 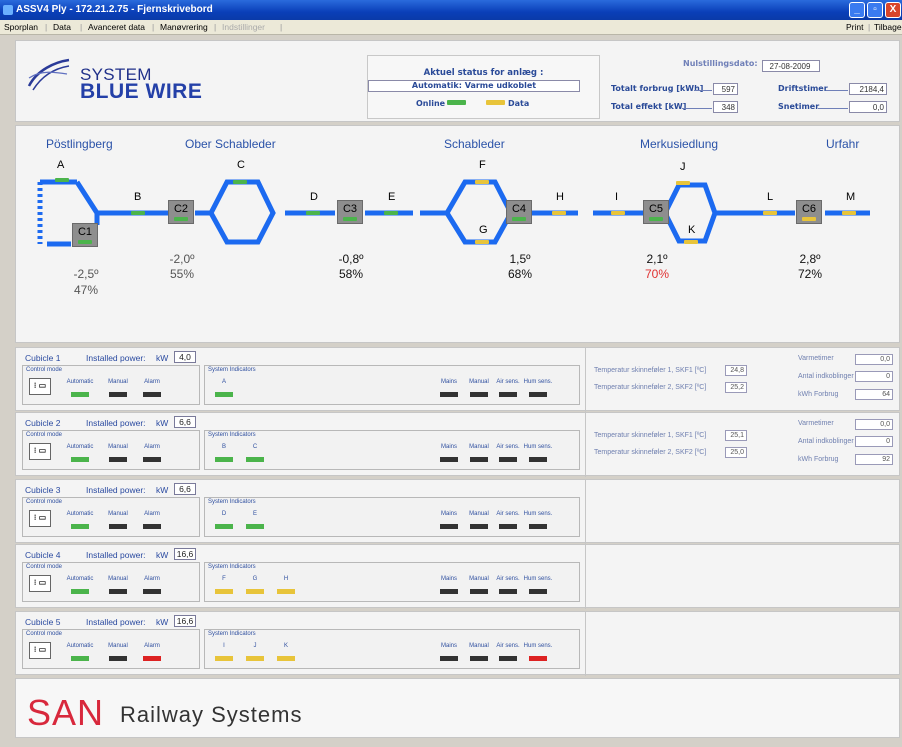 I want to click on cubicle-c4-node: C4, so click(x=519, y=212).